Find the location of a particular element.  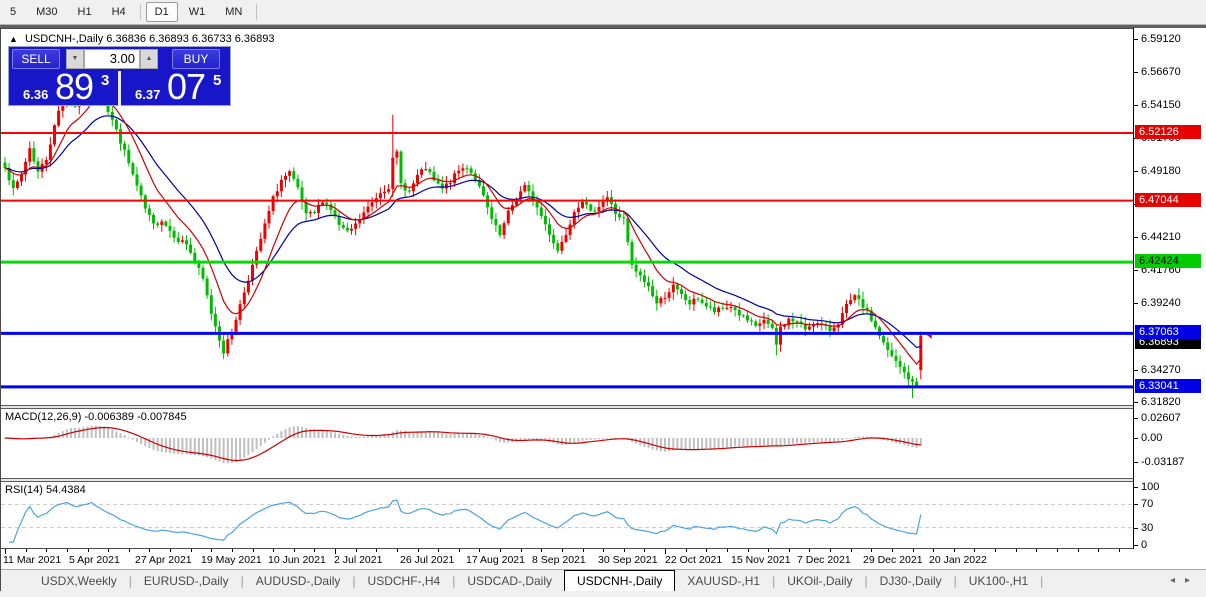

chart-tab-usdchf-h4: USDCHF-,H4 is located at coordinates (404, 580).